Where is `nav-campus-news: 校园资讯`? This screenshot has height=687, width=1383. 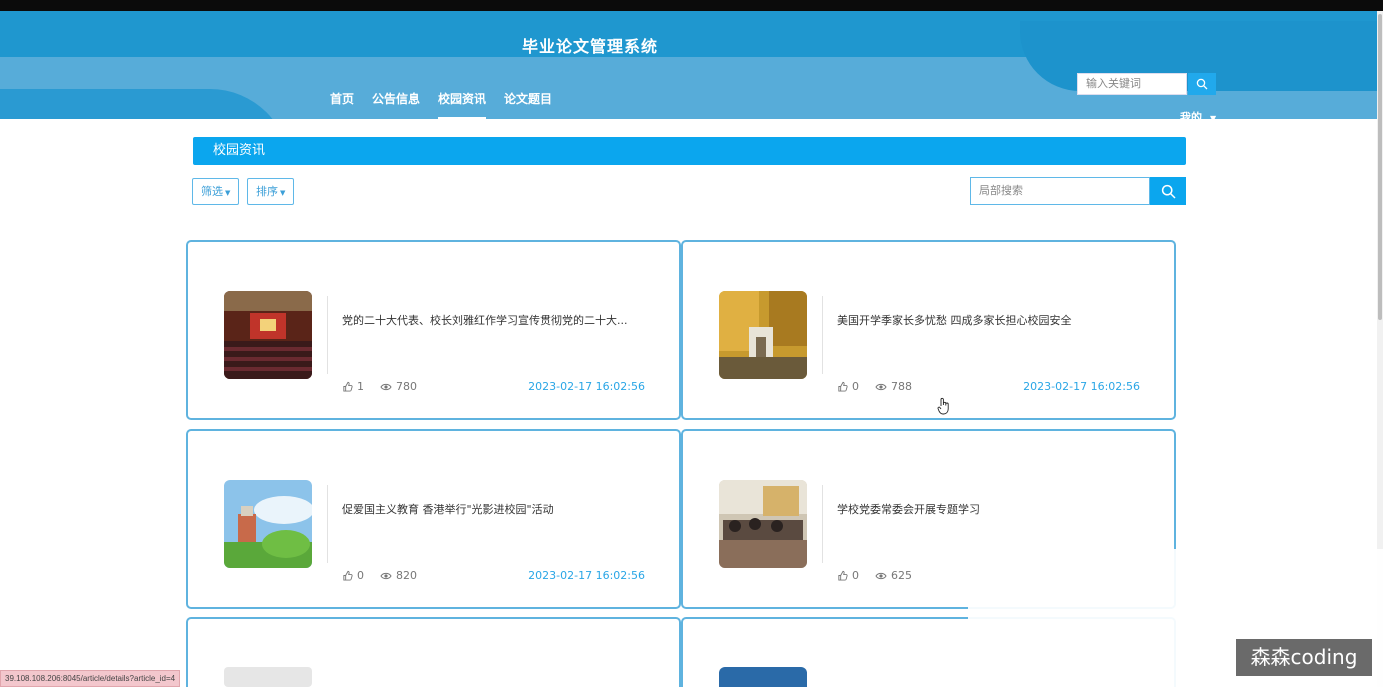 nav-campus-news: 校园资讯 is located at coordinates (462, 104).